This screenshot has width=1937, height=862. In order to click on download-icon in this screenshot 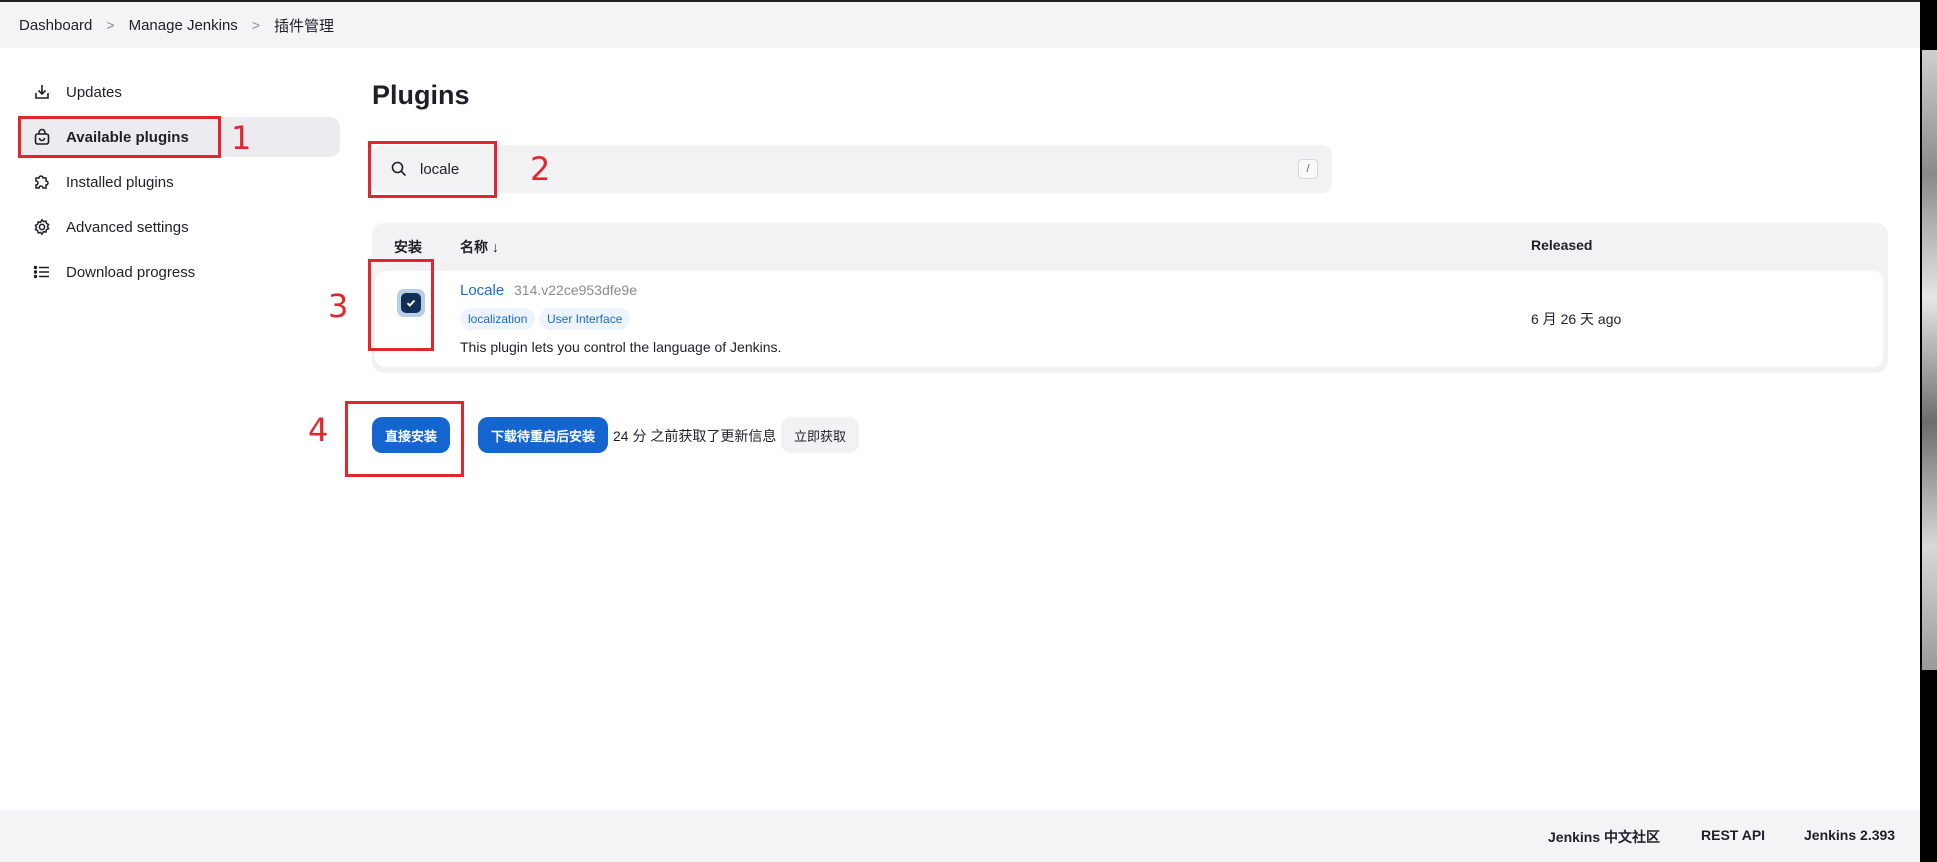, I will do `click(42, 92)`.